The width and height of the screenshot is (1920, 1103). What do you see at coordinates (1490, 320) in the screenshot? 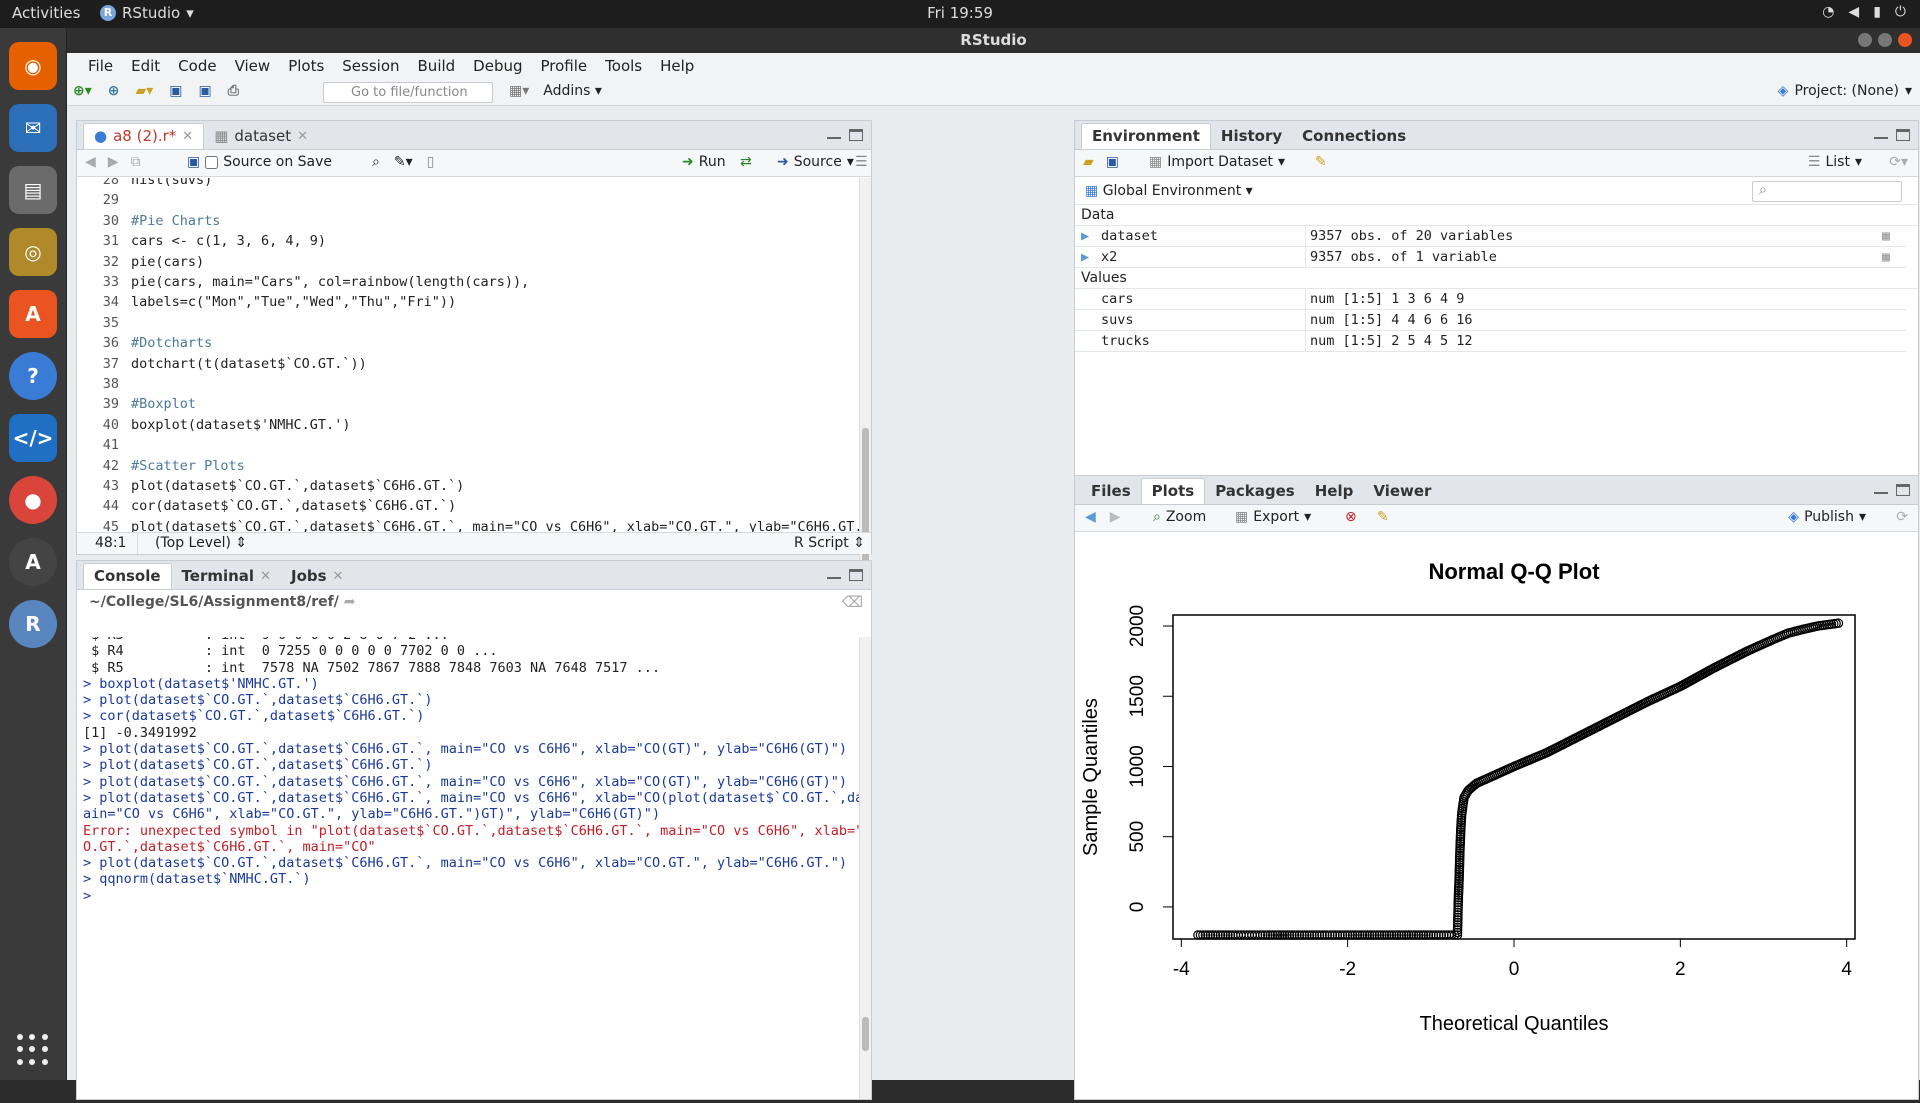
I see `env-row-suvs: suvs num [1:5] 4 4 6 6 16` at bounding box center [1490, 320].